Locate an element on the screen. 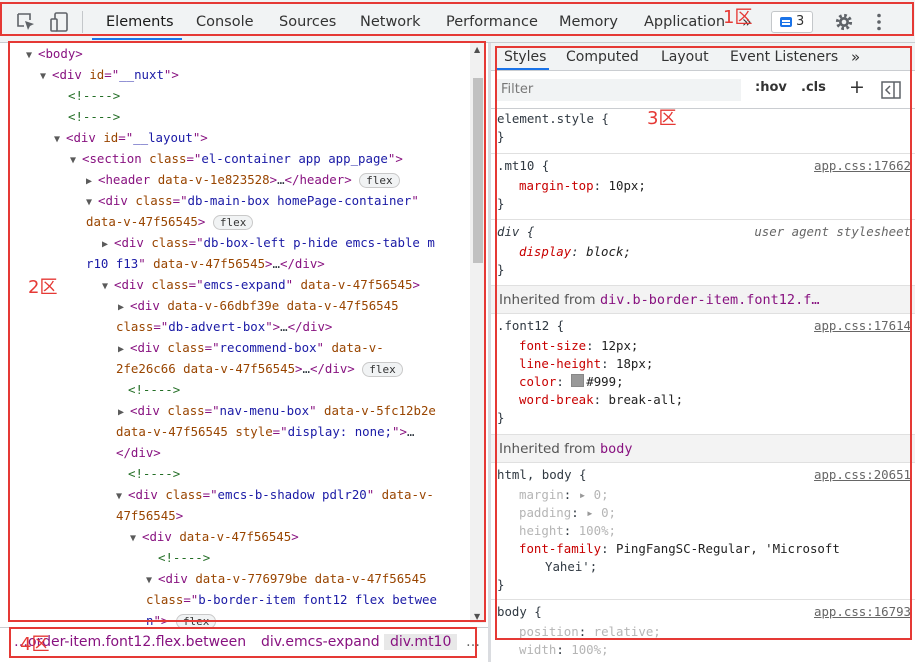  dom-node-line: ▼ <body> is located at coordinates (54, 53).